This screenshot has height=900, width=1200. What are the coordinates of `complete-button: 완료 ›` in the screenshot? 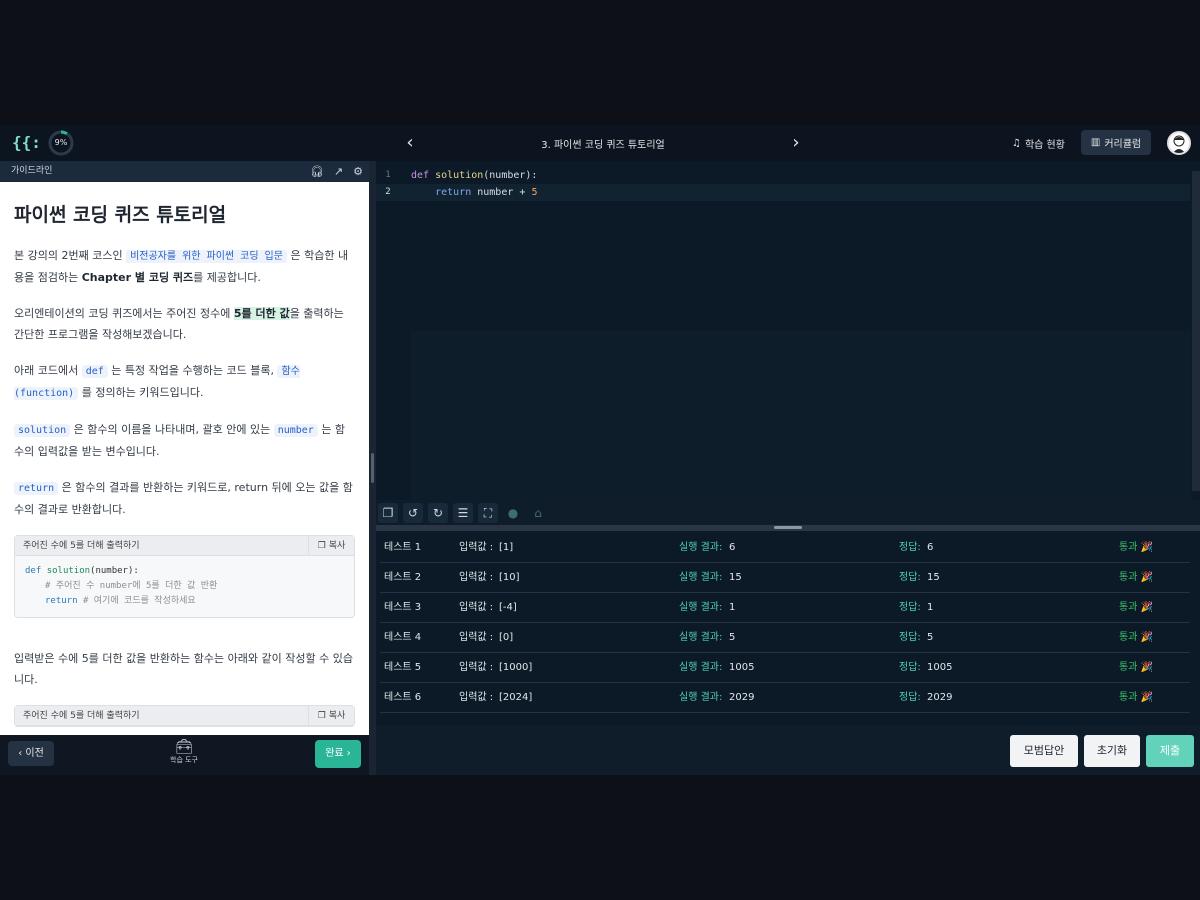 It's located at (338, 754).